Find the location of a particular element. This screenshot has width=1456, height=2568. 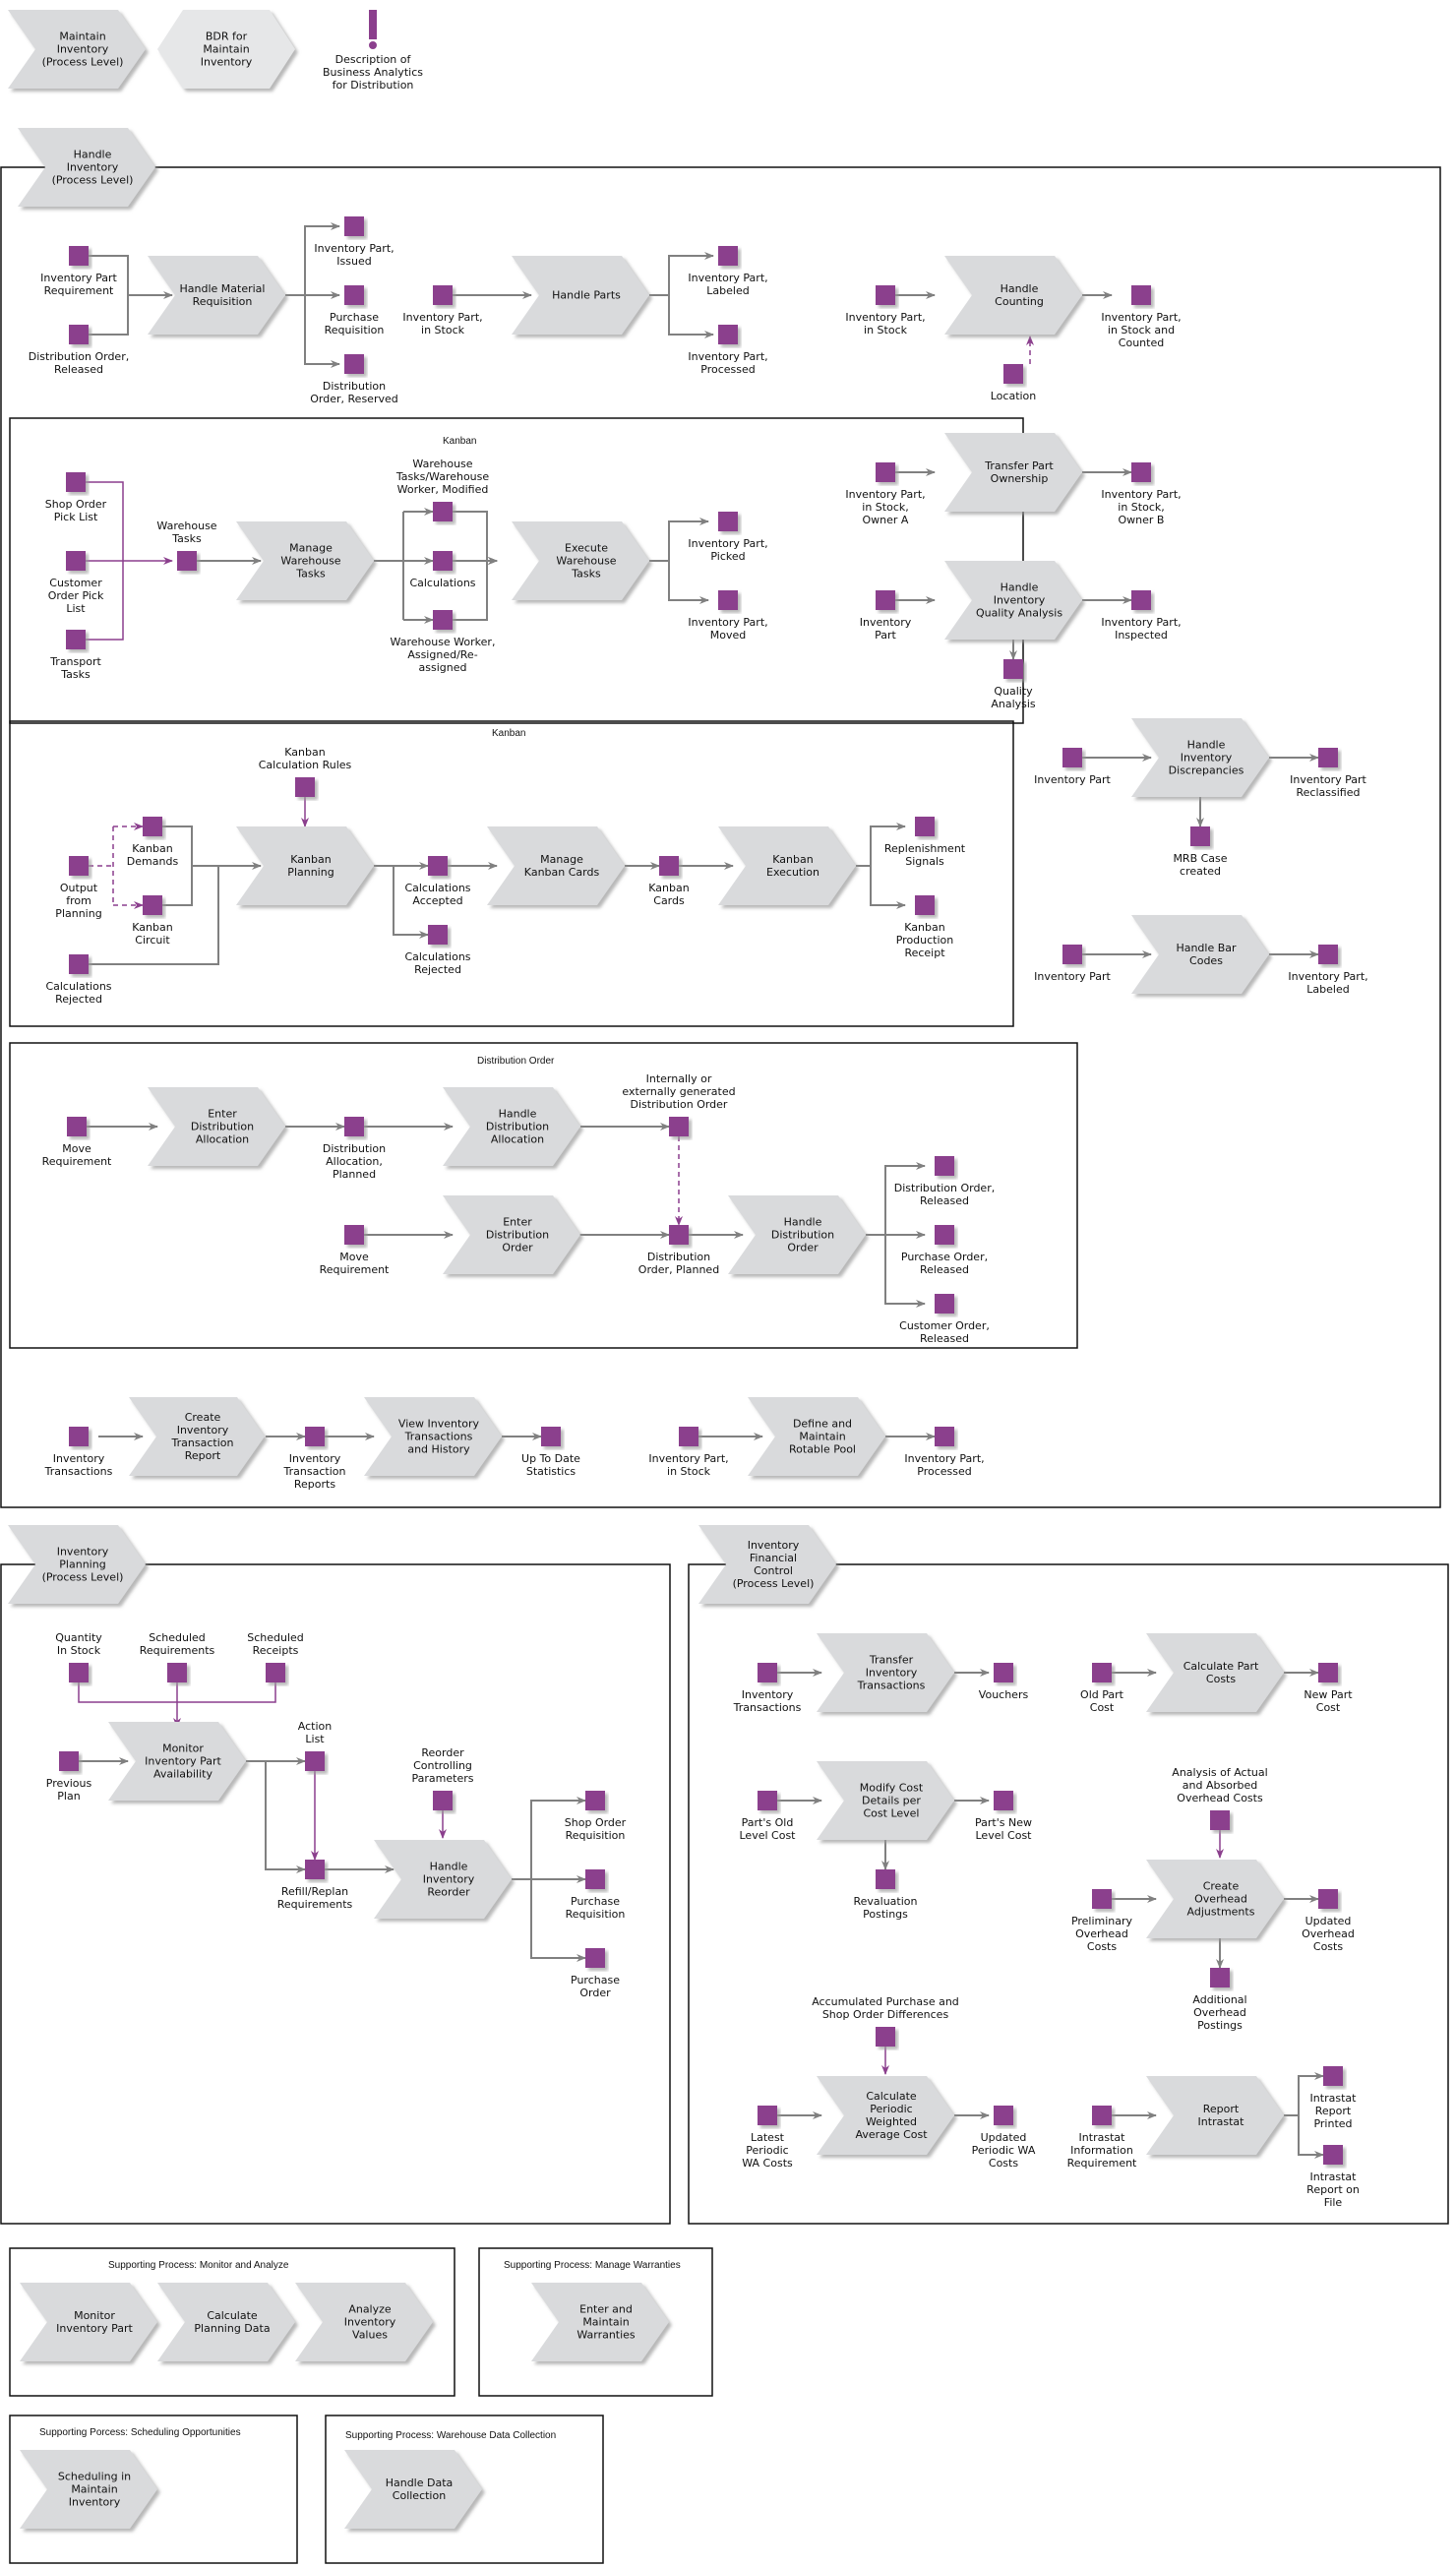

process-label: View Inventory Transactions and History is located at coordinates (438, 1437).